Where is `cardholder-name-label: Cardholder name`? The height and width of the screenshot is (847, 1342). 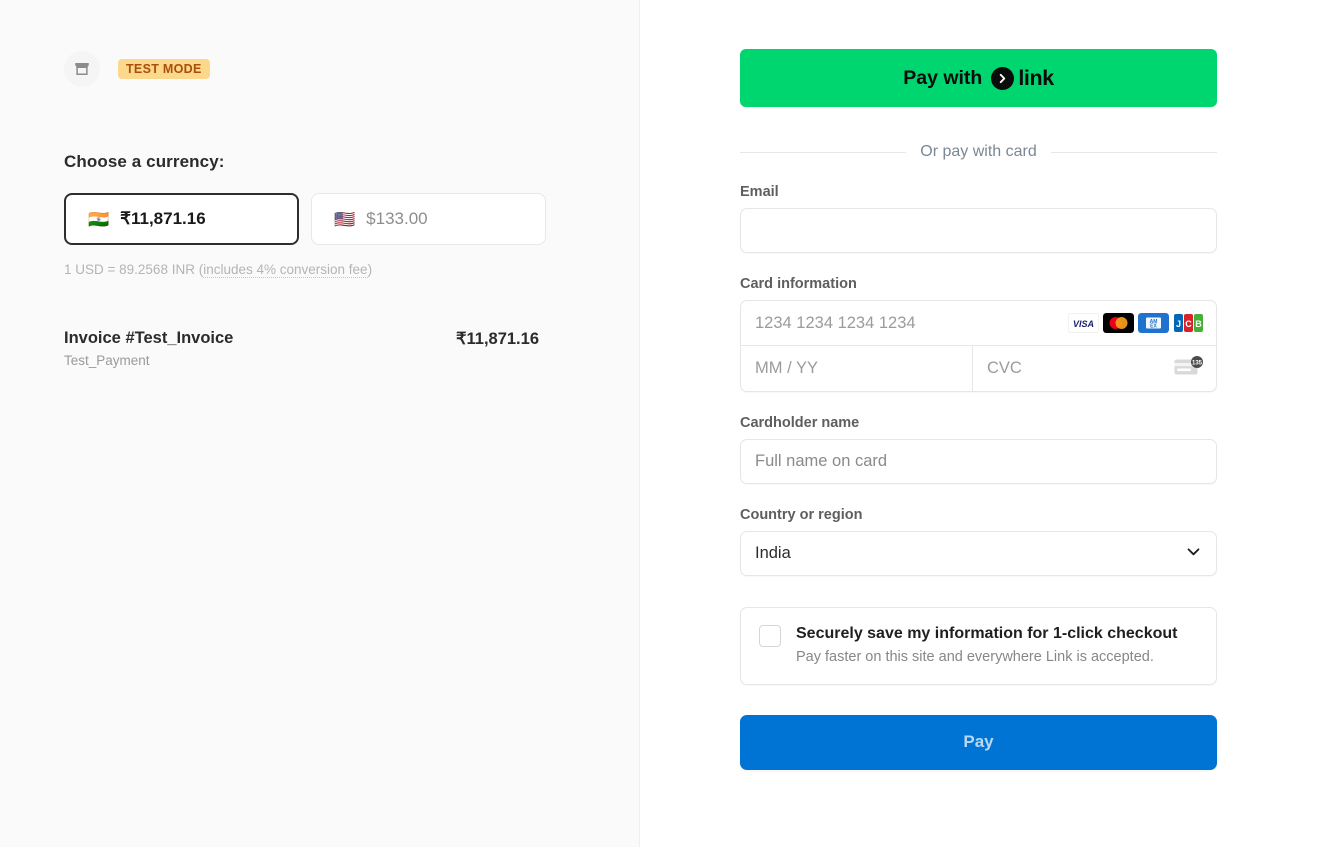
cardholder-name-label: Cardholder name is located at coordinates (800, 423).